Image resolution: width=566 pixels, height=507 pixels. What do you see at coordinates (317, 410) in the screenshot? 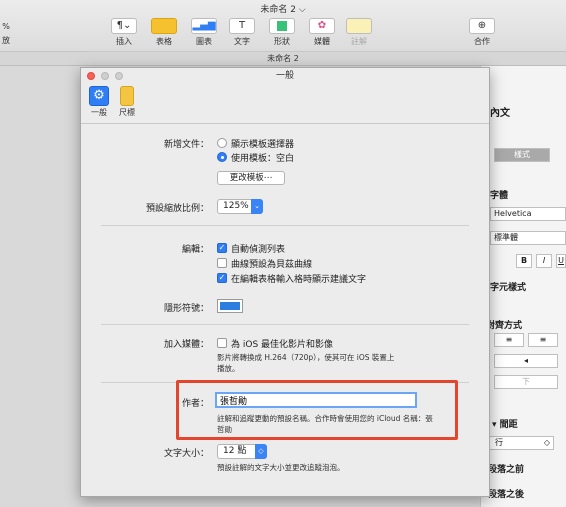
I see `annotation-highlight-box` at bounding box center [317, 410].